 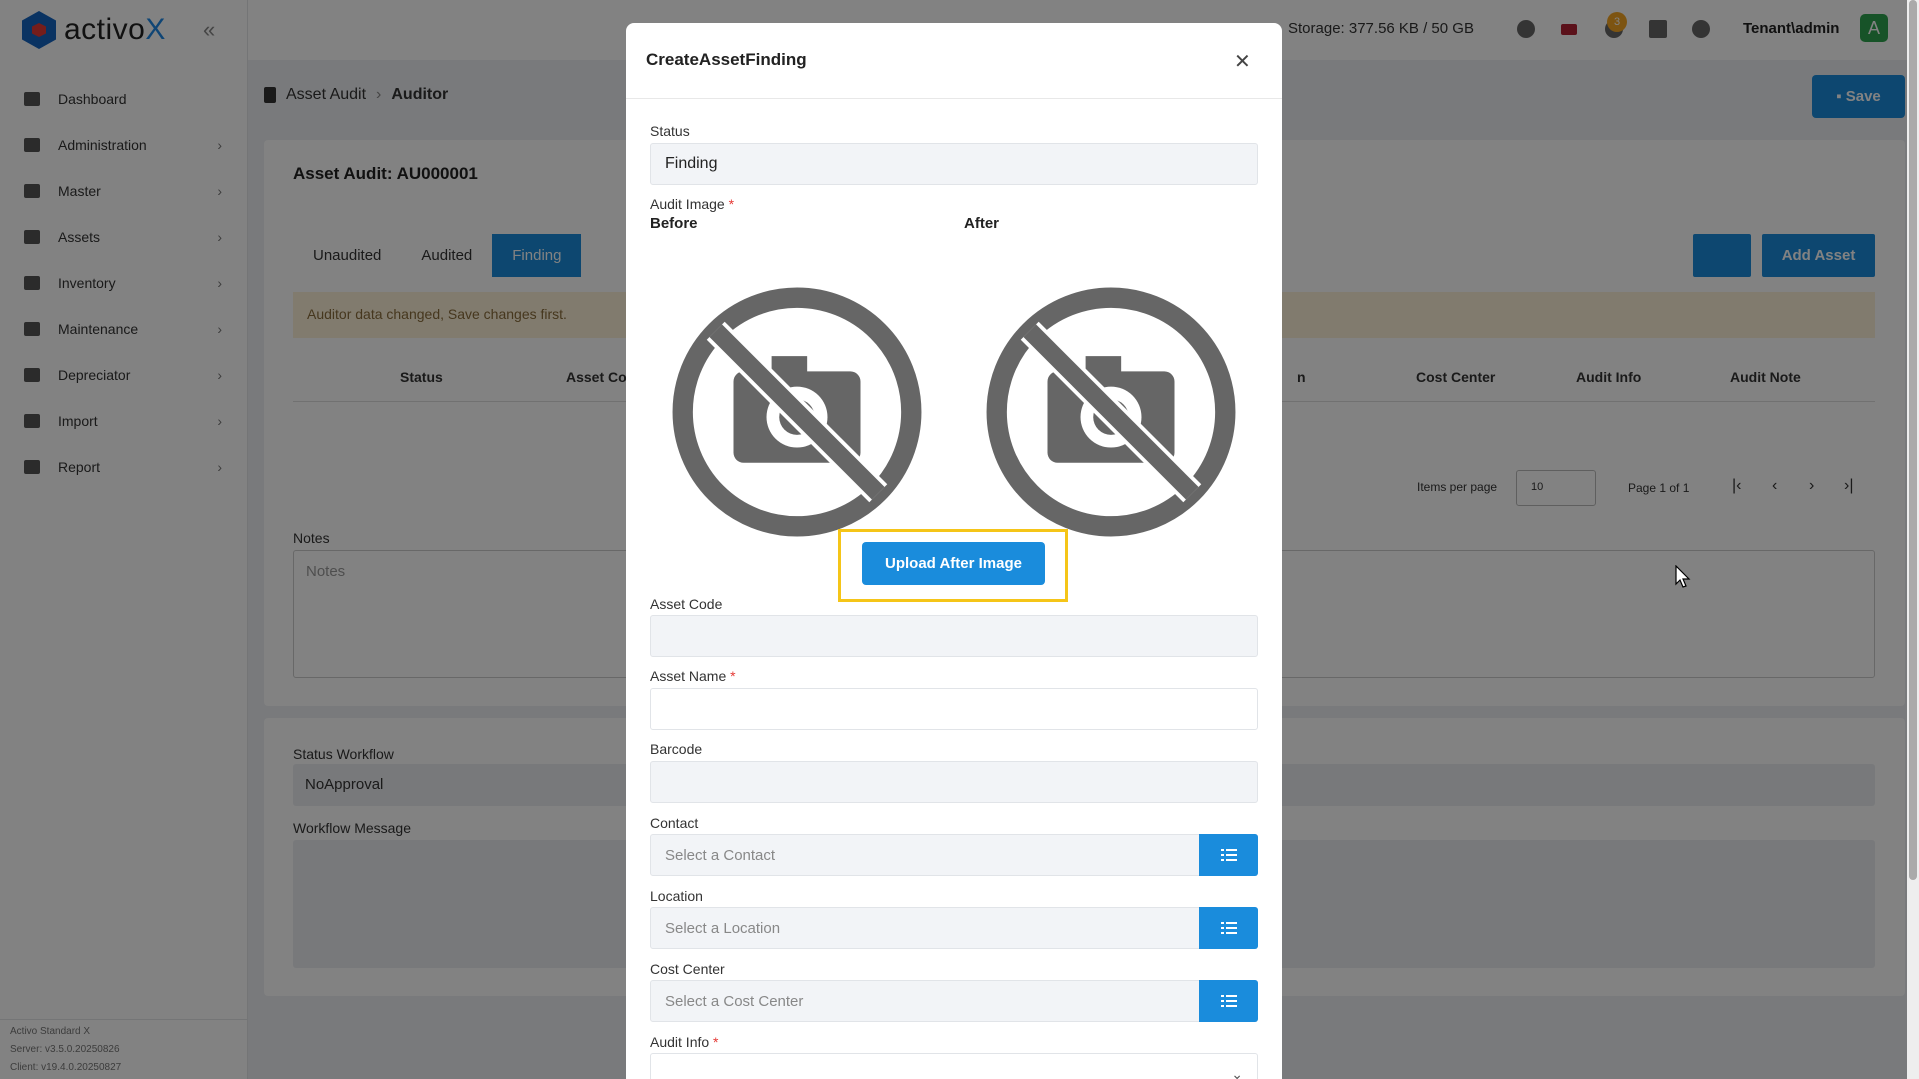 What do you see at coordinates (954, 61) in the screenshot?
I see `dialog-header: CreateAssetFinding ✕` at bounding box center [954, 61].